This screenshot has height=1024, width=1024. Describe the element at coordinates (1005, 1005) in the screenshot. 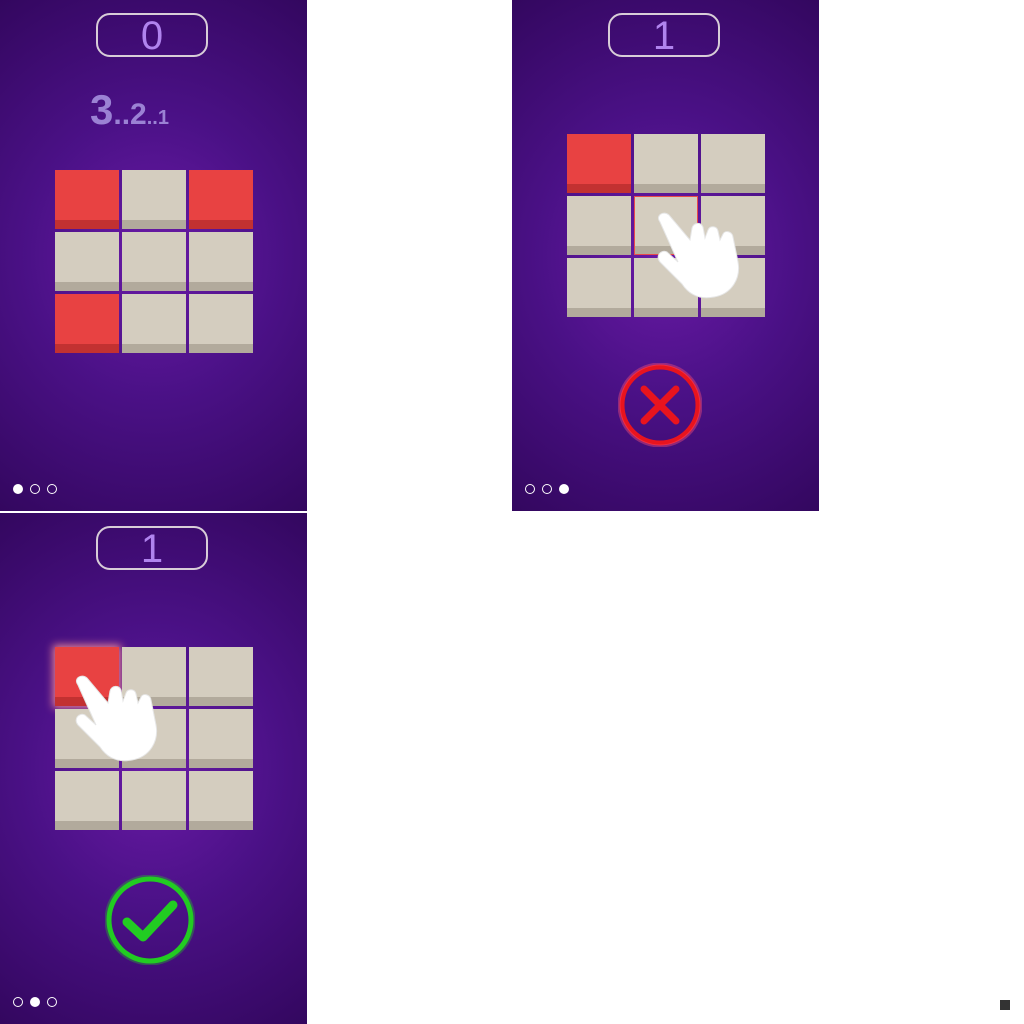

I see `corner-marker` at that location.